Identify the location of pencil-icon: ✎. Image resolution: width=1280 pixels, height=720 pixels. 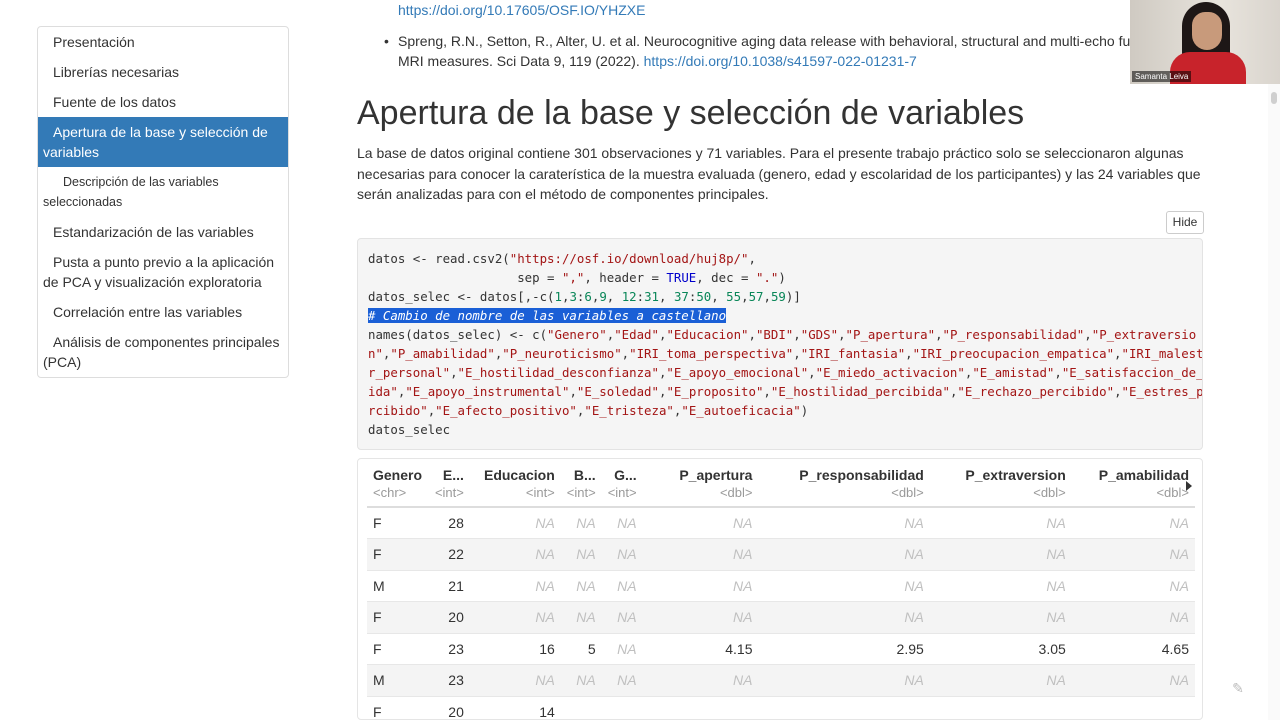
(1238, 688).